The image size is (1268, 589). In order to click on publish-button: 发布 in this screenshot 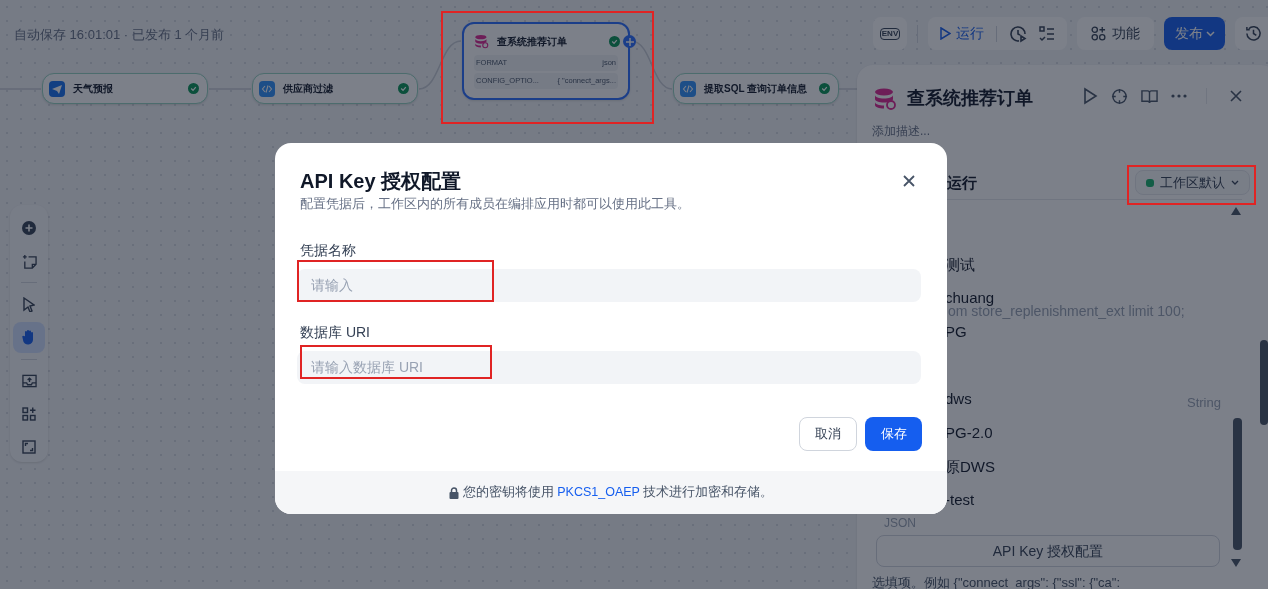, I will do `click(1194, 33)`.